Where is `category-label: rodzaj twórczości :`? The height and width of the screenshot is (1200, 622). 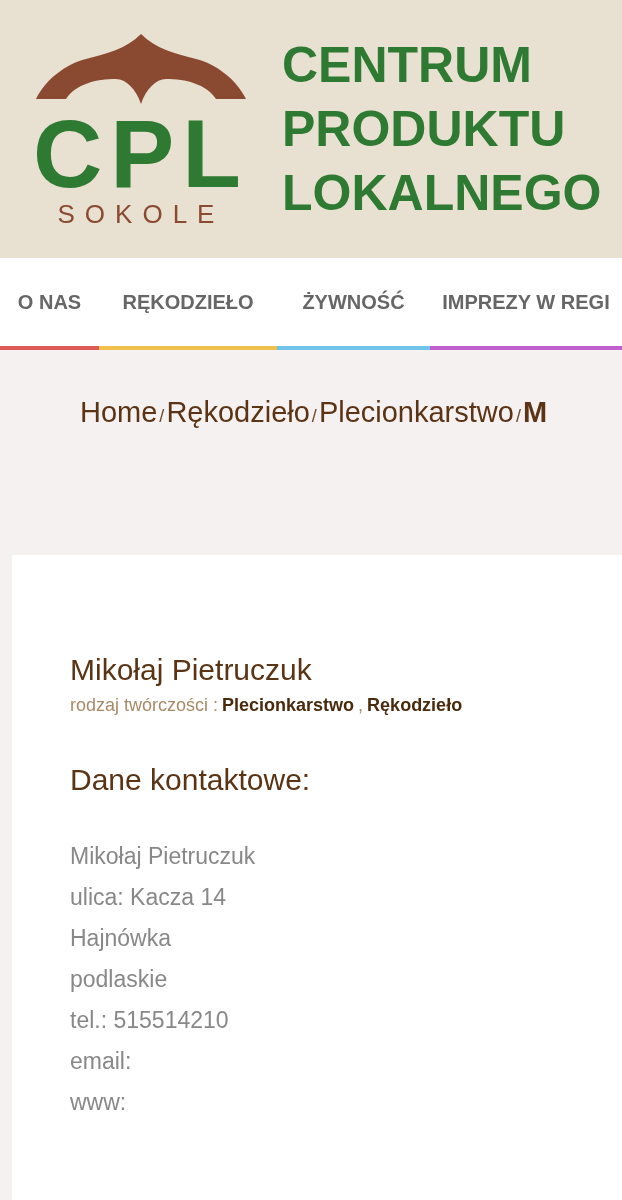 category-label: rodzaj twórczości : is located at coordinates (144, 705).